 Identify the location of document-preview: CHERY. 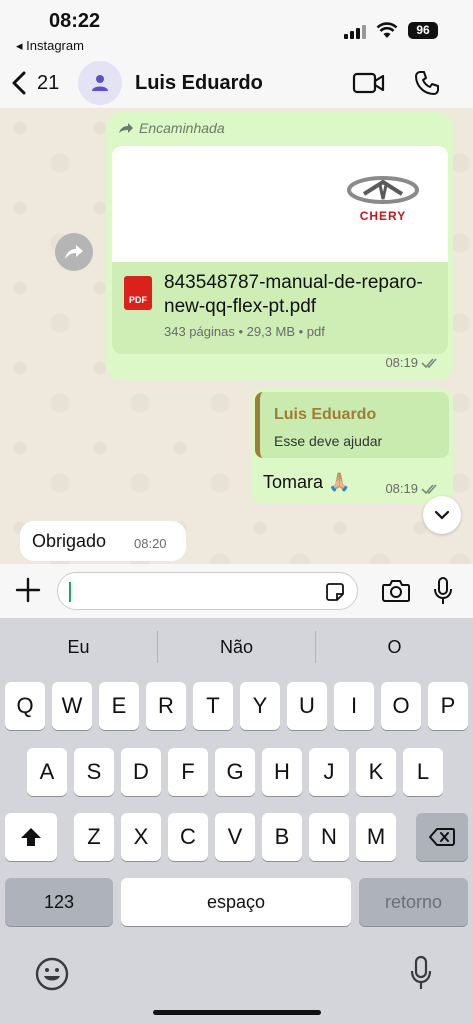
(280, 204).